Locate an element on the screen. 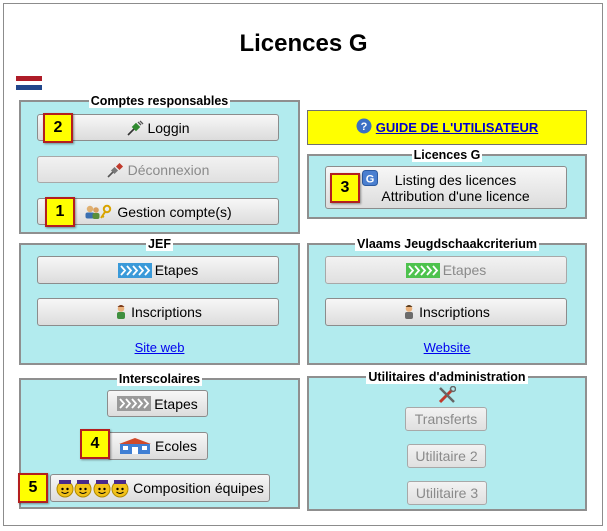  login-button: Loggin is located at coordinates (158, 127).